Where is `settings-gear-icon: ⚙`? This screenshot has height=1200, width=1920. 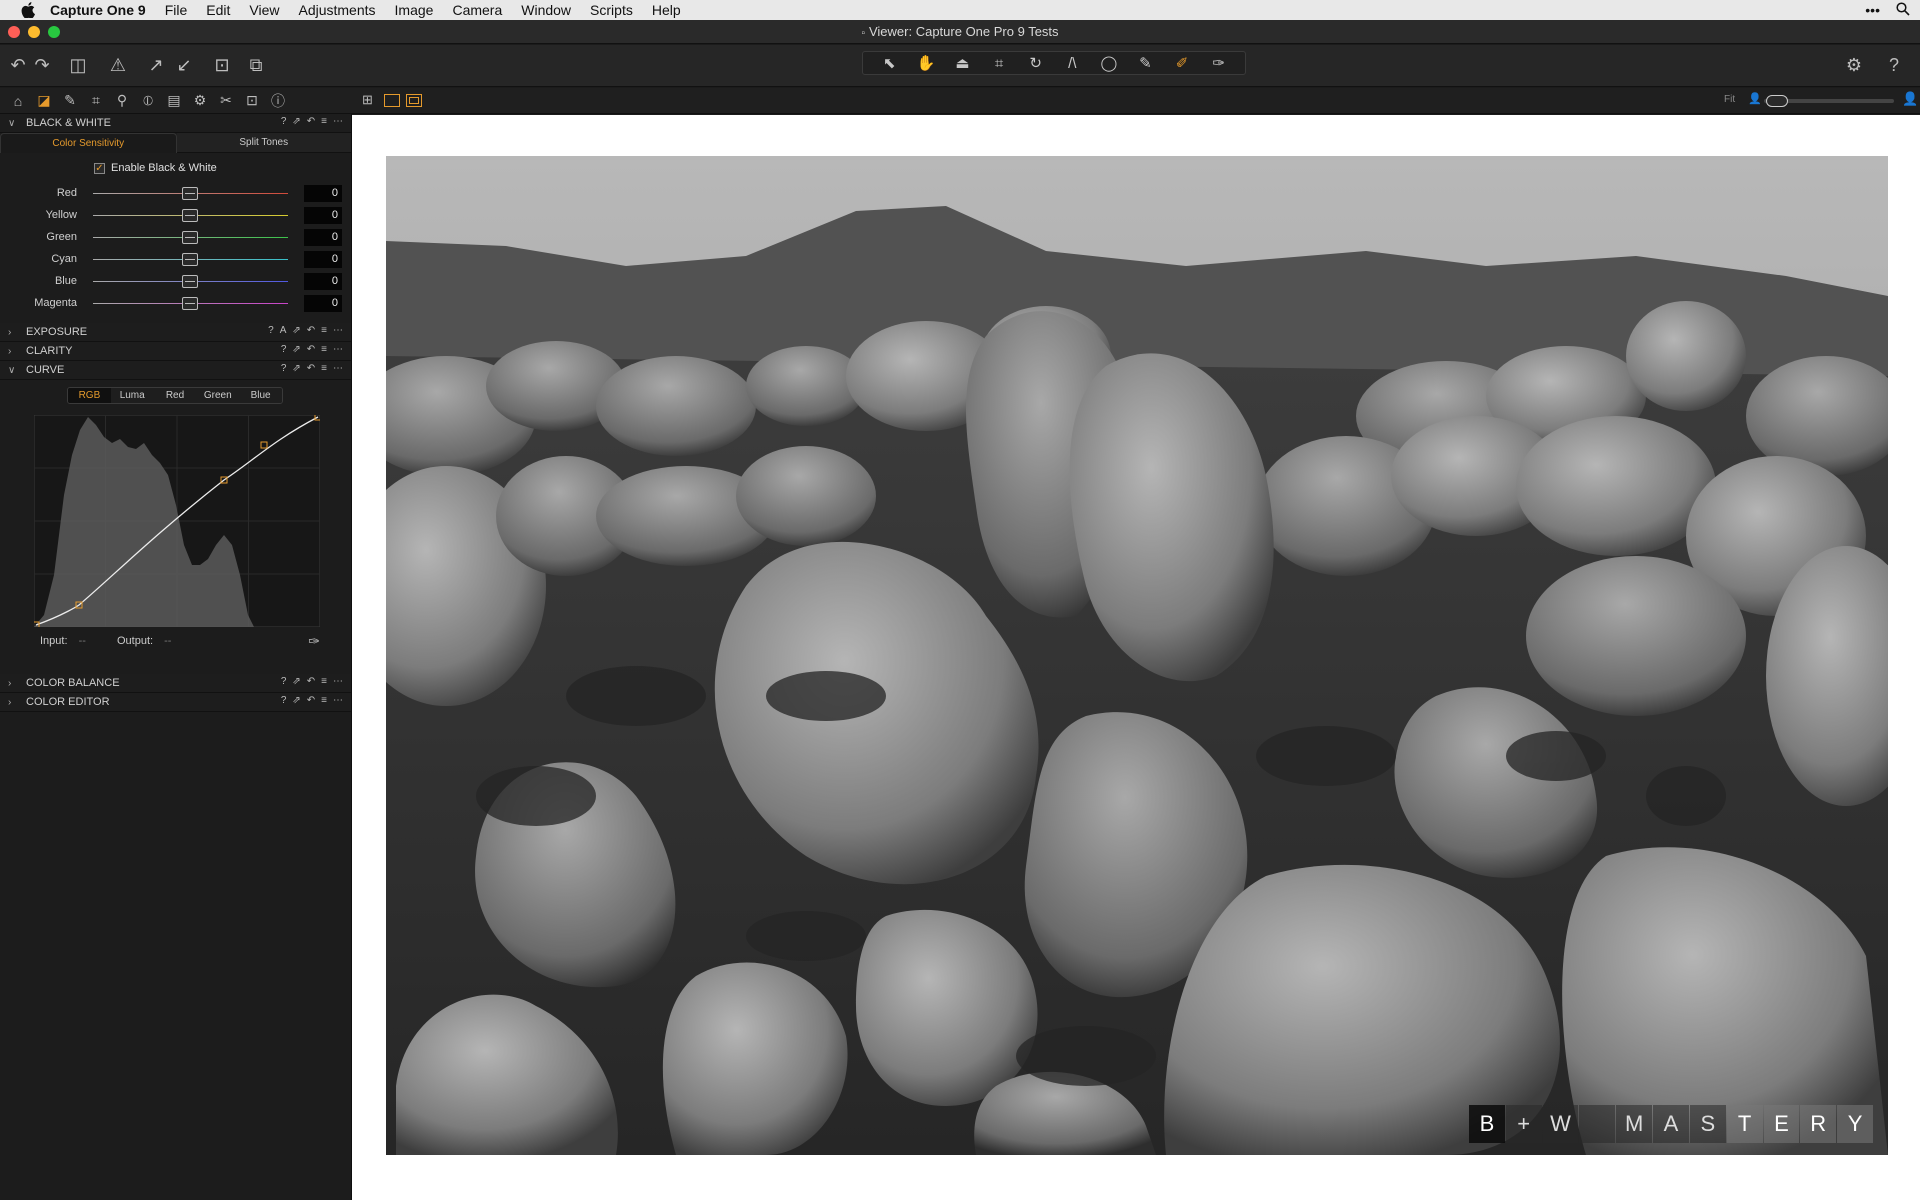
settings-gear-icon: ⚙ is located at coordinates (1854, 65).